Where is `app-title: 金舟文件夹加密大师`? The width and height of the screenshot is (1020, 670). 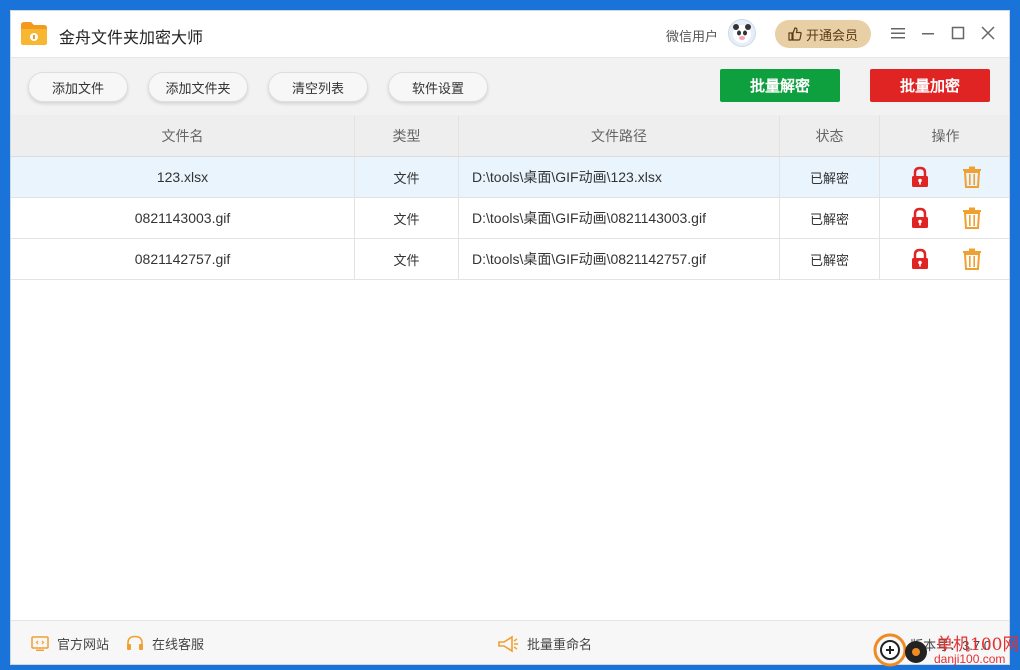 app-title: 金舟文件夹加密大师 is located at coordinates (131, 38).